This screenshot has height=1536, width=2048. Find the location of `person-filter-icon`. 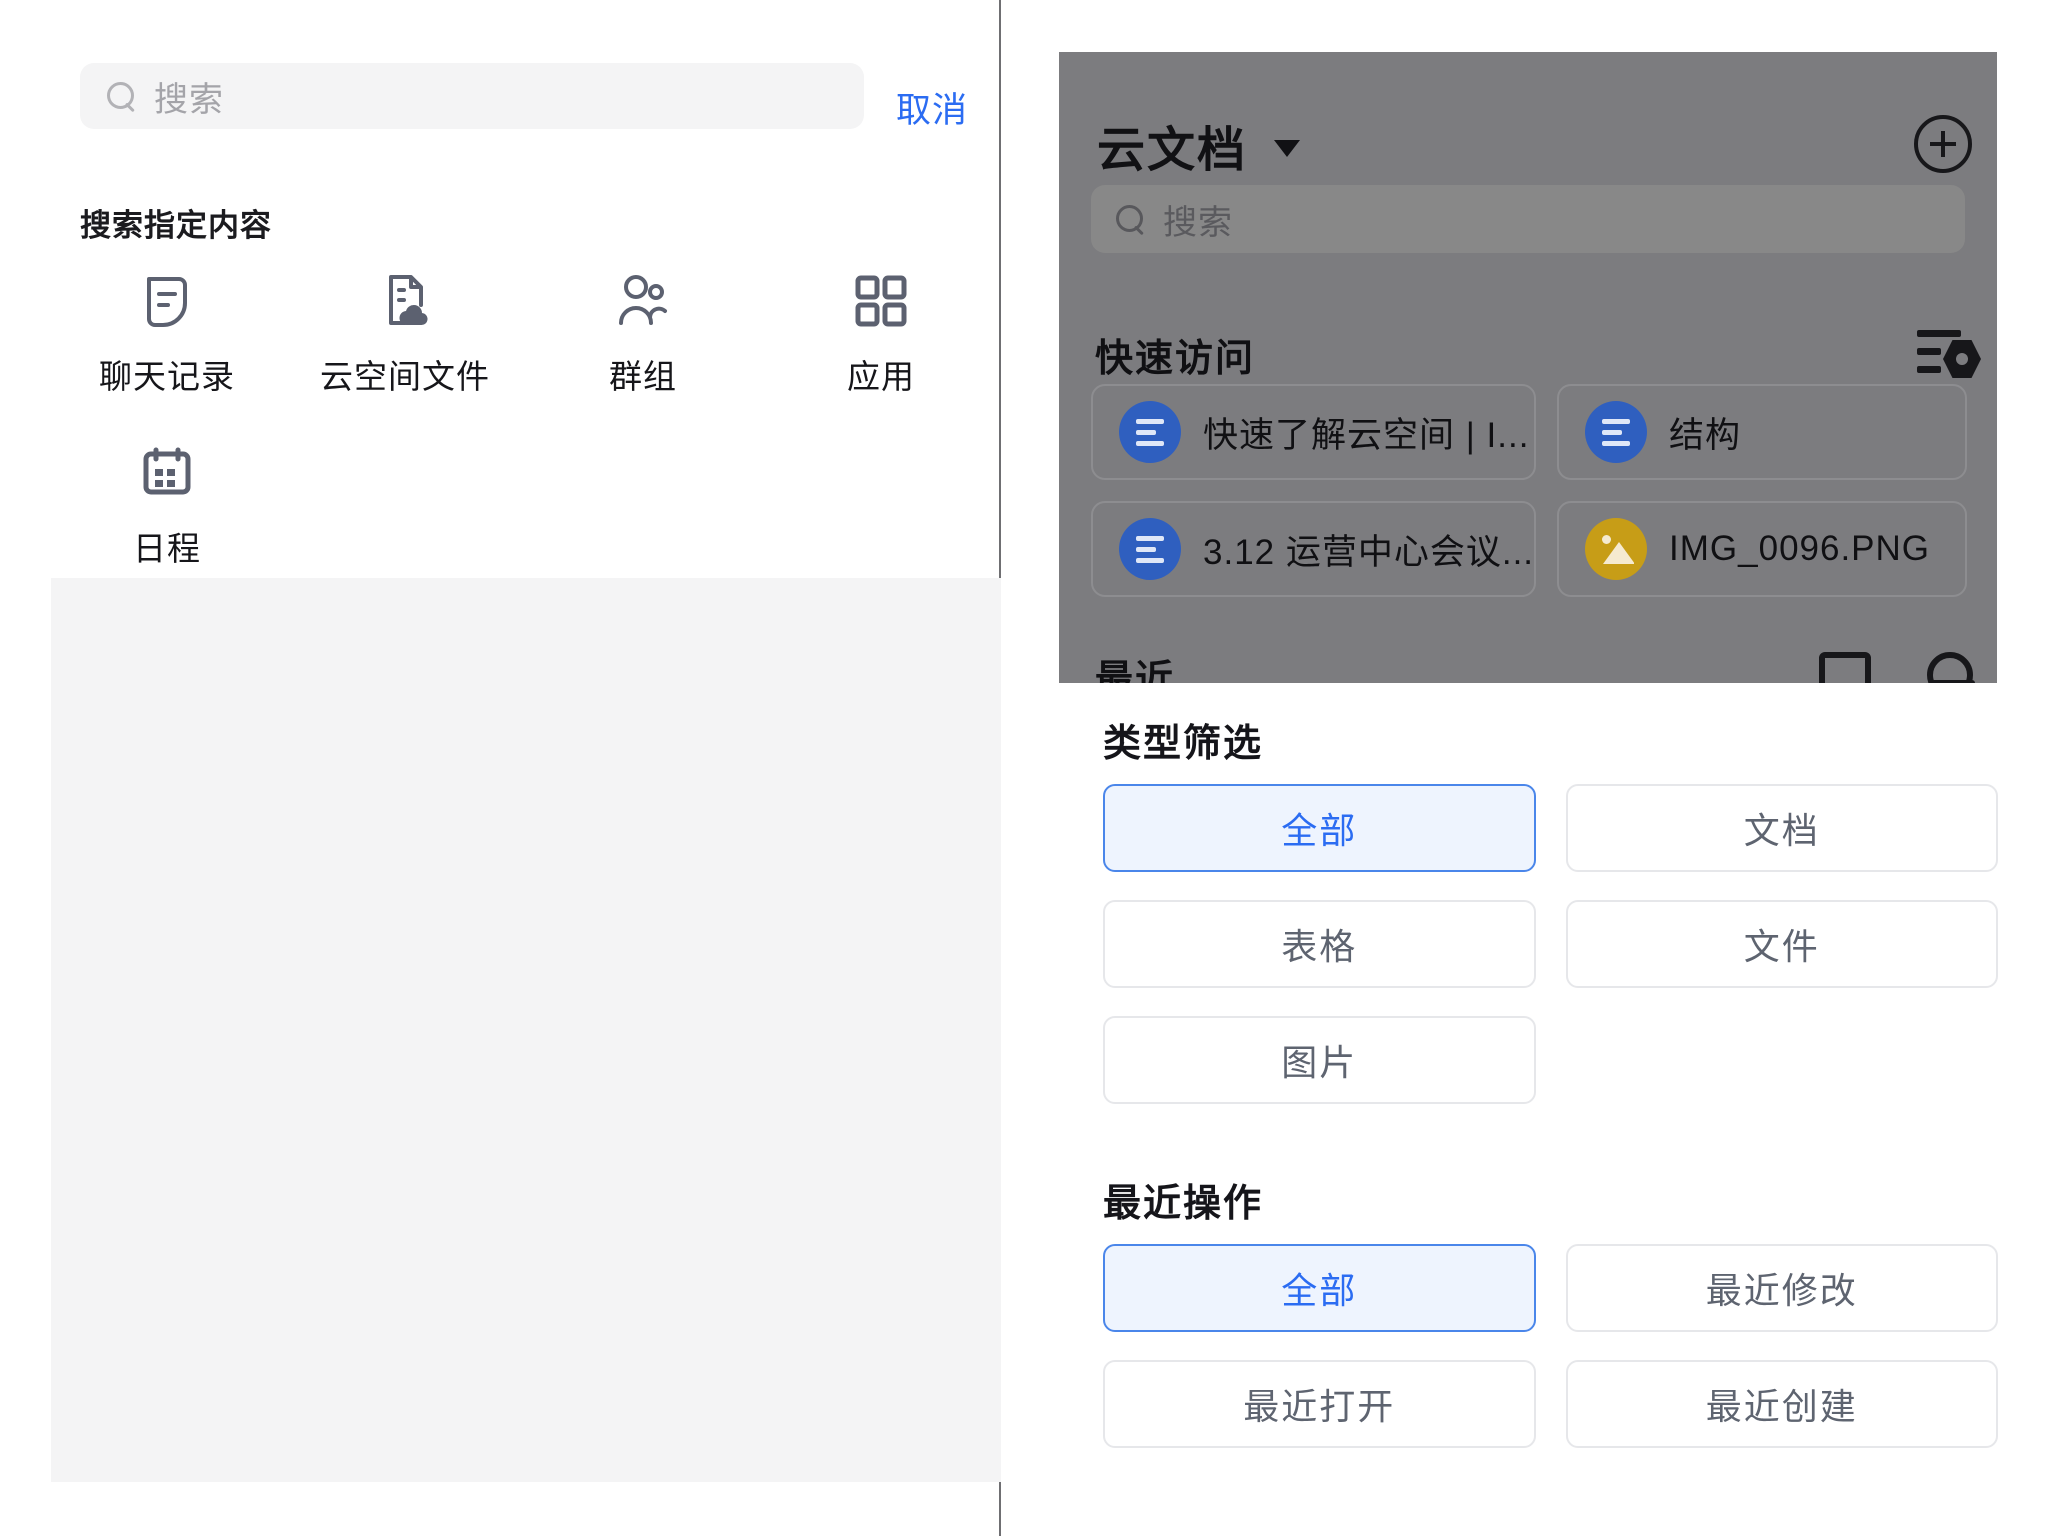

person-filter-icon is located at coordinates (1951, 667).